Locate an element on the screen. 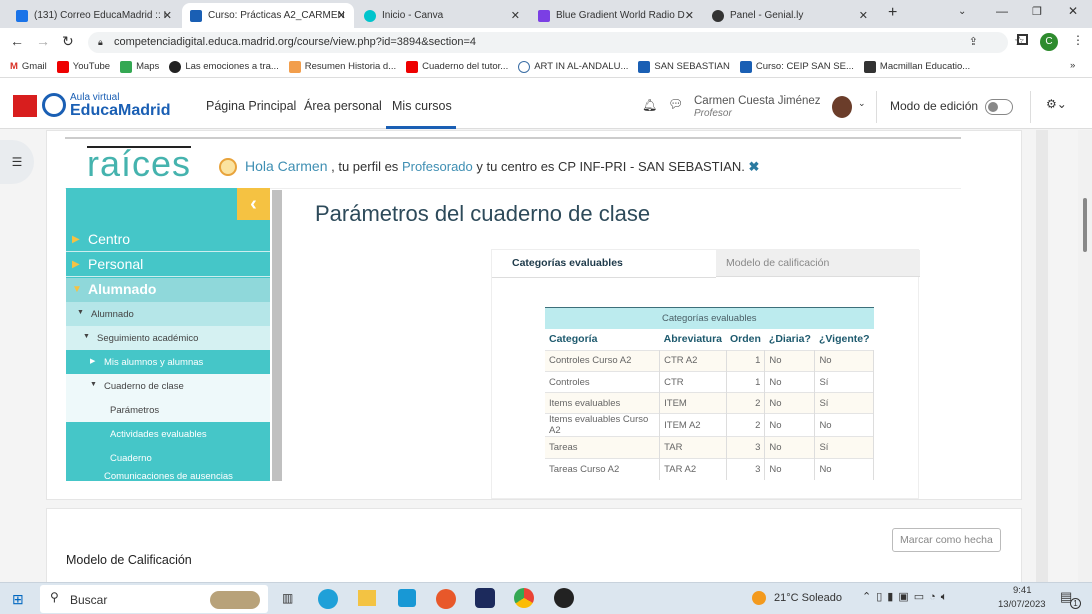 This screenshot has height=614, width=1092. menu-centro: ▶ Centro is located at coordinates (168, 240).